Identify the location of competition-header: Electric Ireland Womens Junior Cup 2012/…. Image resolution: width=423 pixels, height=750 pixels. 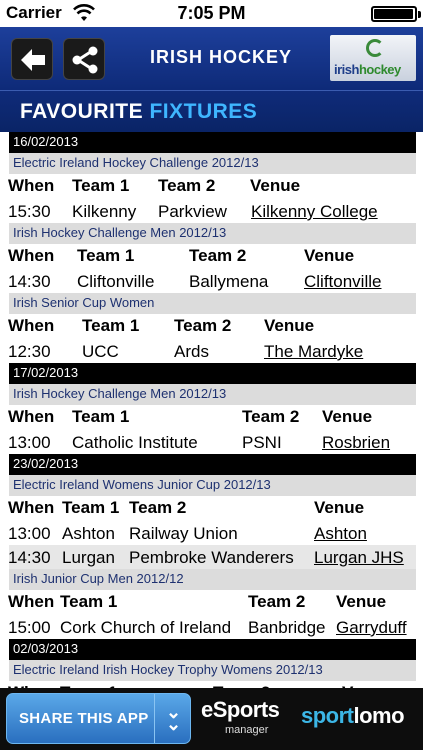
(212, 485).